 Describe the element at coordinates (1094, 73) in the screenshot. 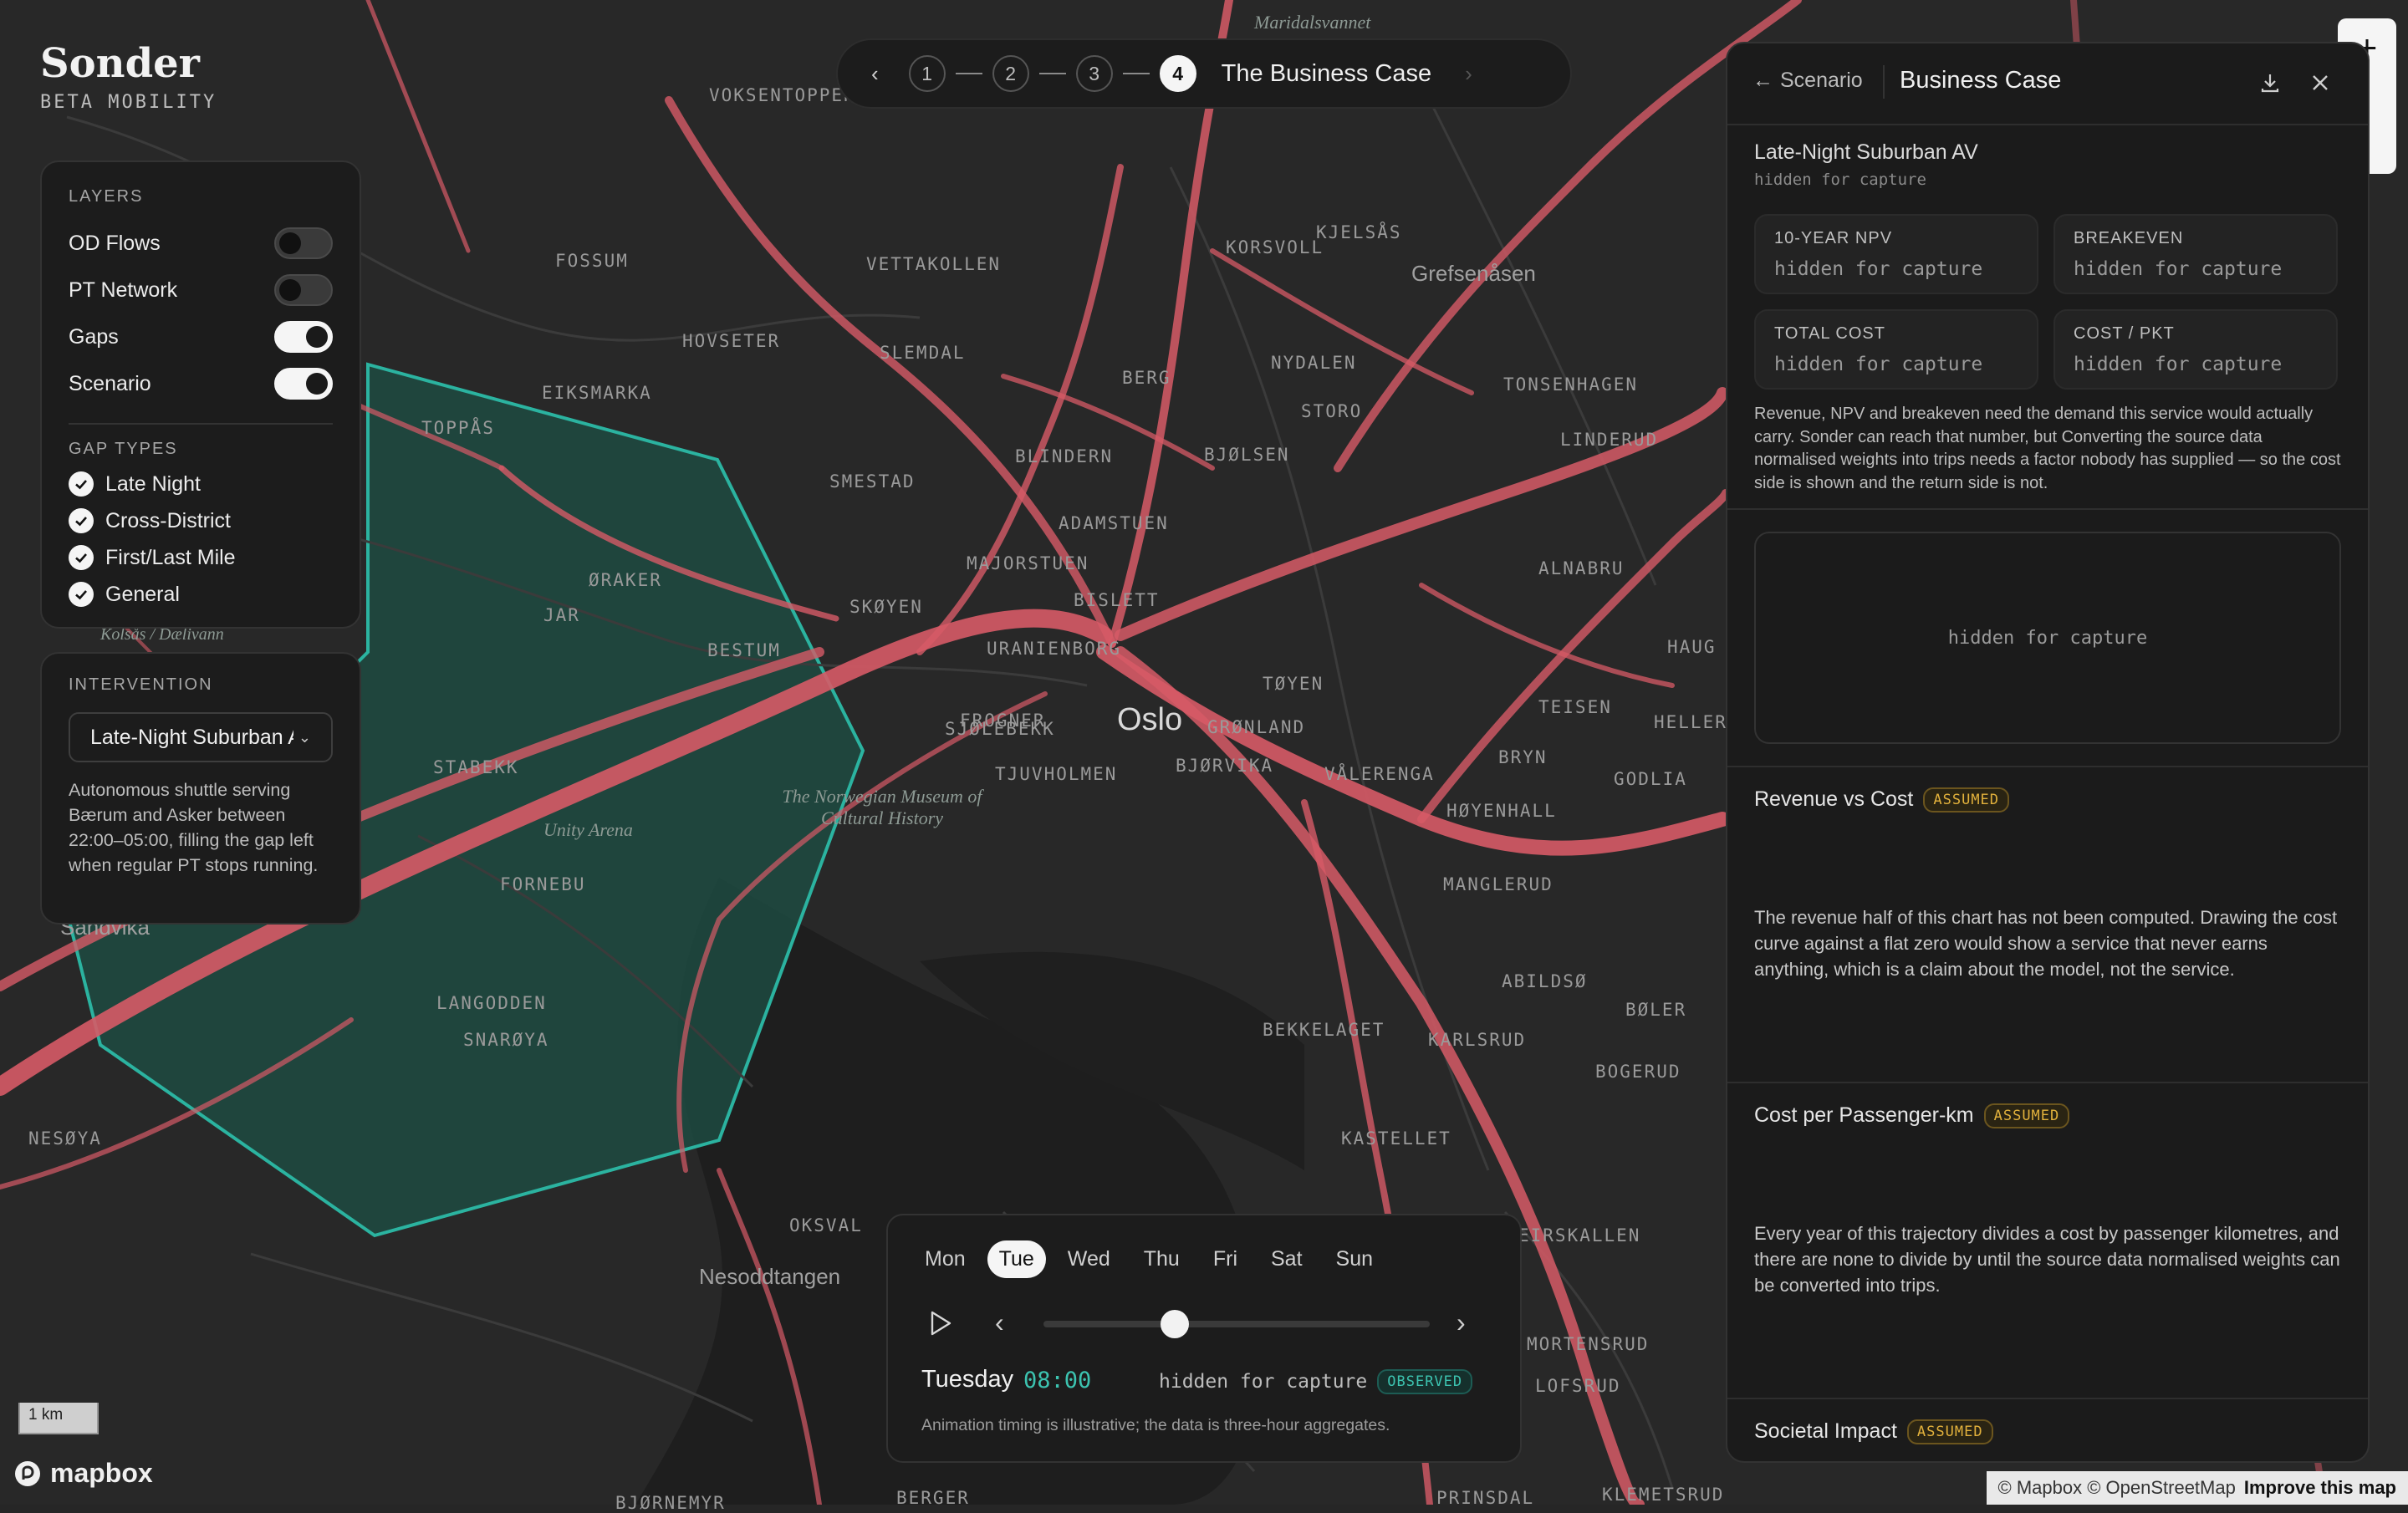

I see `step-3: 3` at that location.